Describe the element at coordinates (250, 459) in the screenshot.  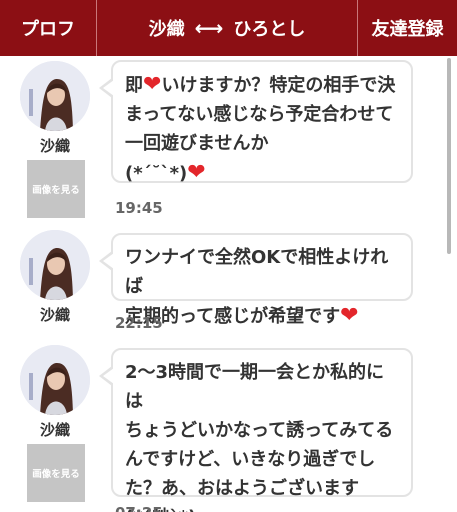
I see `message-text: んですけど、いきなり過ぎでし` at that location.